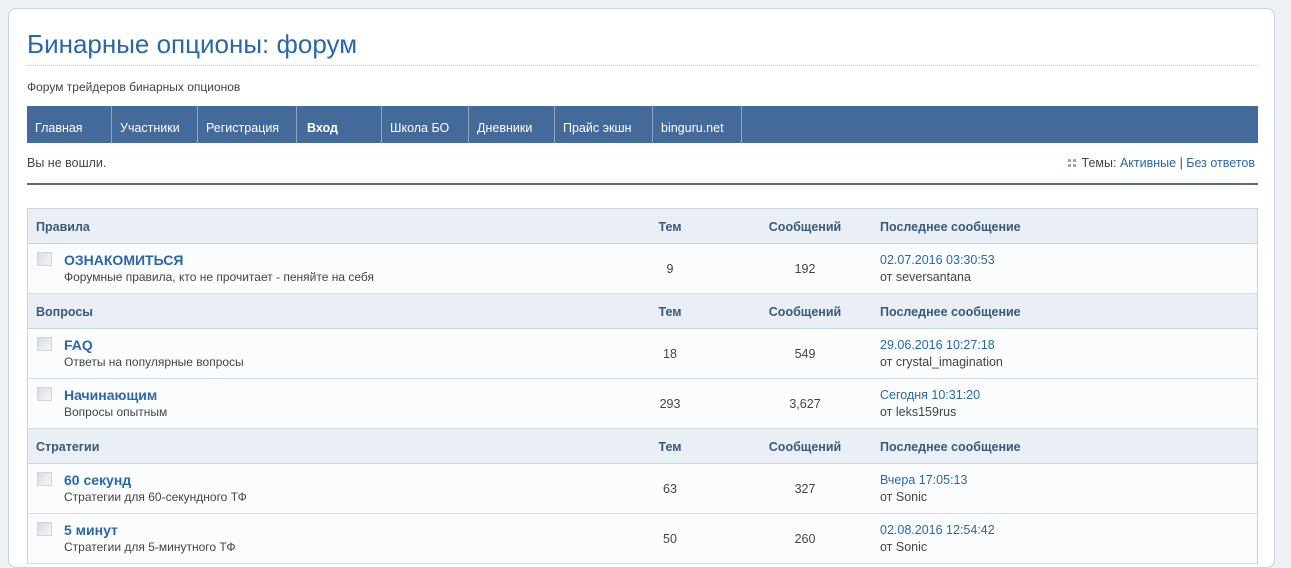  What do you see at coordinates (247, 124) in the screenshot?
I see `nav-item-2: Регистрация` at bounding box center [247, 124].